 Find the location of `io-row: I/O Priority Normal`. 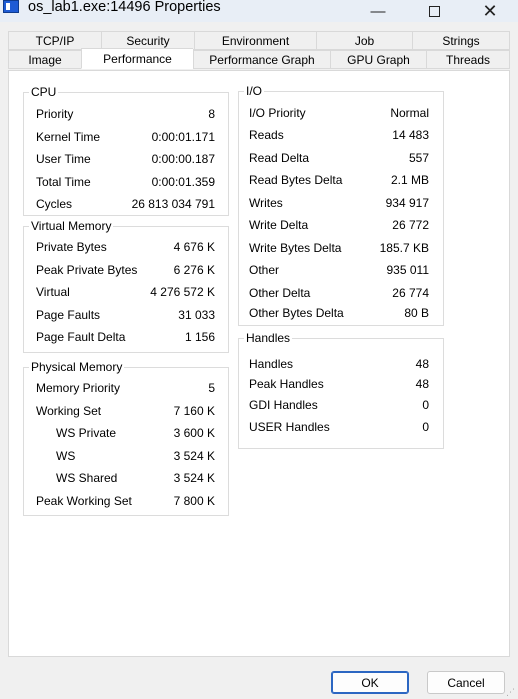

io-row: I/O Priority Normal is located at coordinates (341, 114).